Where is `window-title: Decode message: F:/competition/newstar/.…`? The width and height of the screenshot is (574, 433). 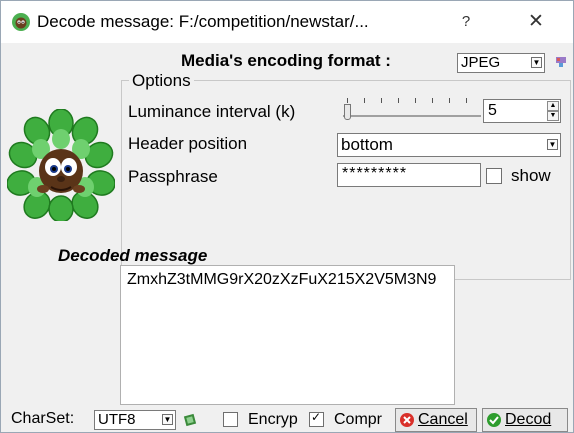 window-title: Decode message: F:/competition/newstar/.… is located at coordinates (203, 21).